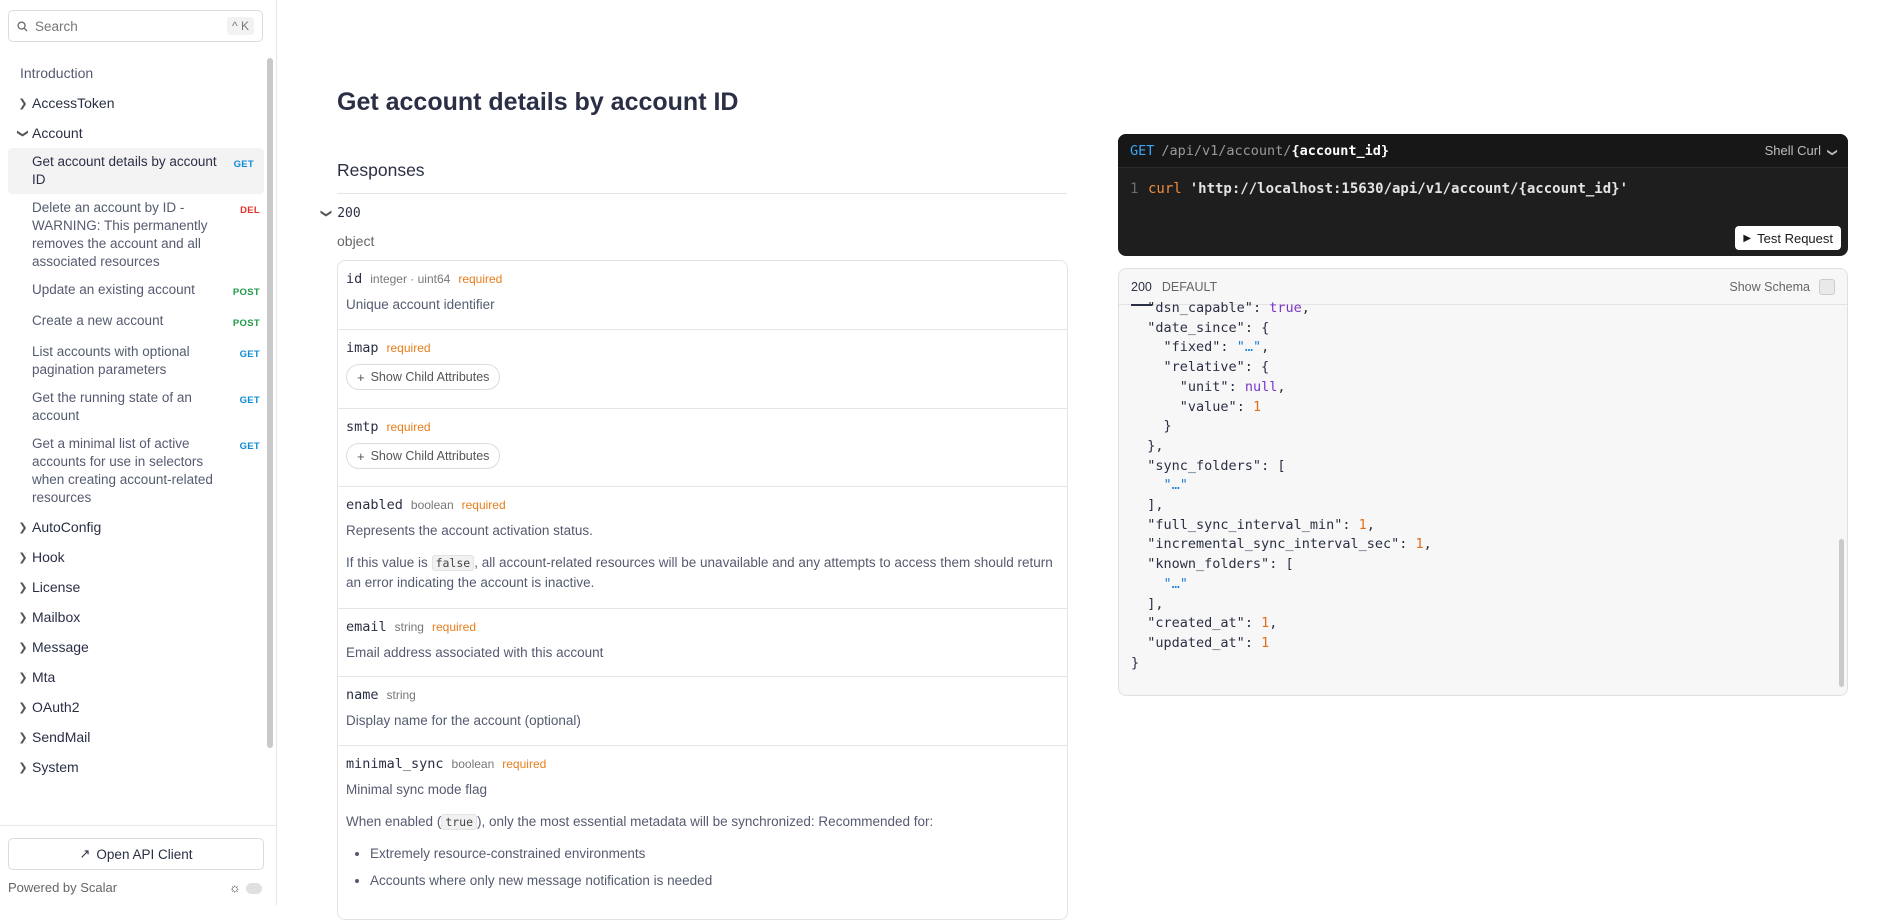 The height and width of the screenshot is (920, 1897). Describe the element at coordinates (135, 767) in the screenshot. I see `sidebar-item-system: ❯ System` at that location.